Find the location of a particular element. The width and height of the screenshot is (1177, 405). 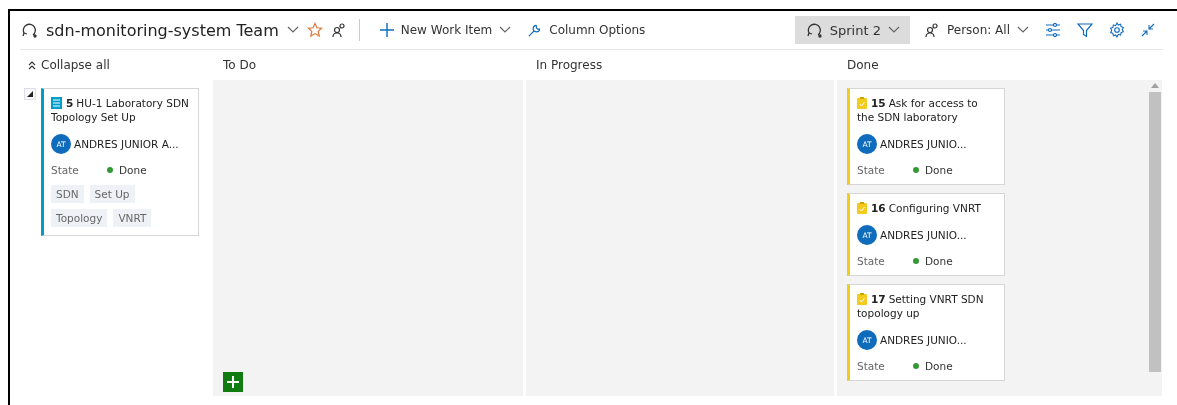

expand-toggle-button is located at coordinates (30, 94).